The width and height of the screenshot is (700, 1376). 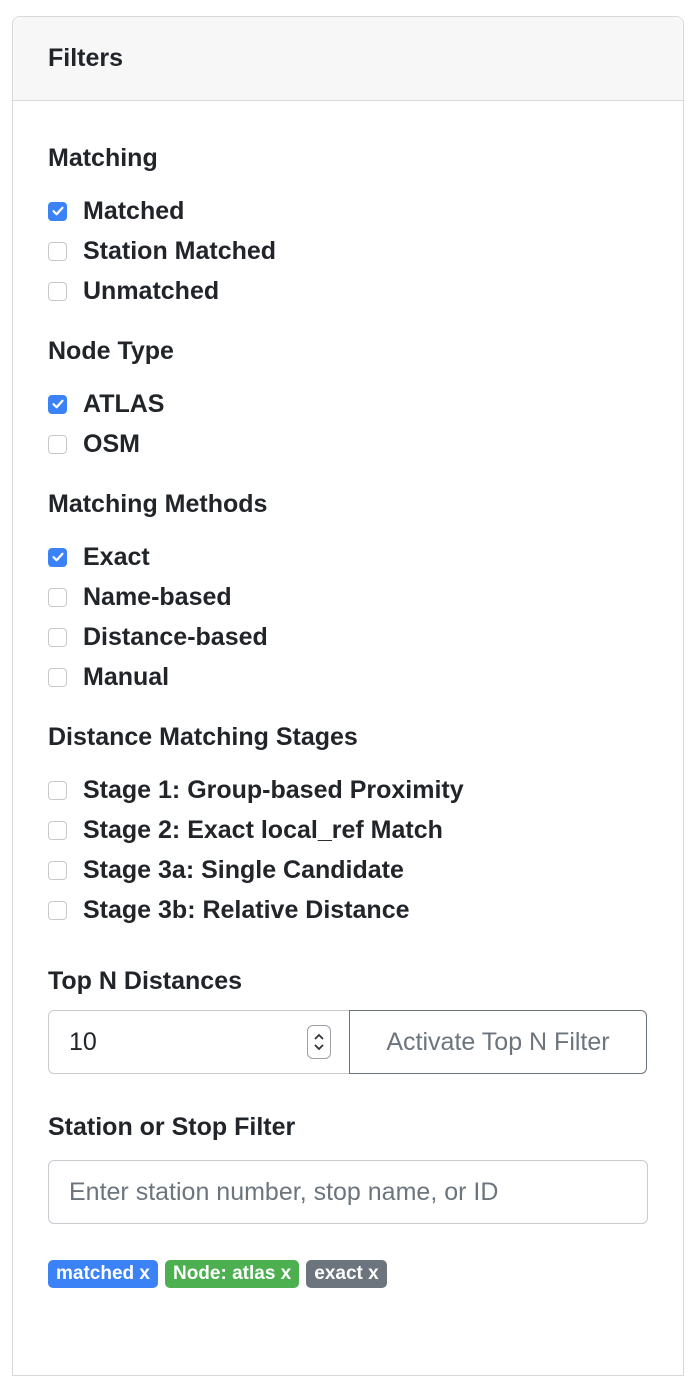 I want to click on matching-methods-list: Exact Name-based Distance-based Manual, so click(x=348, y=617).